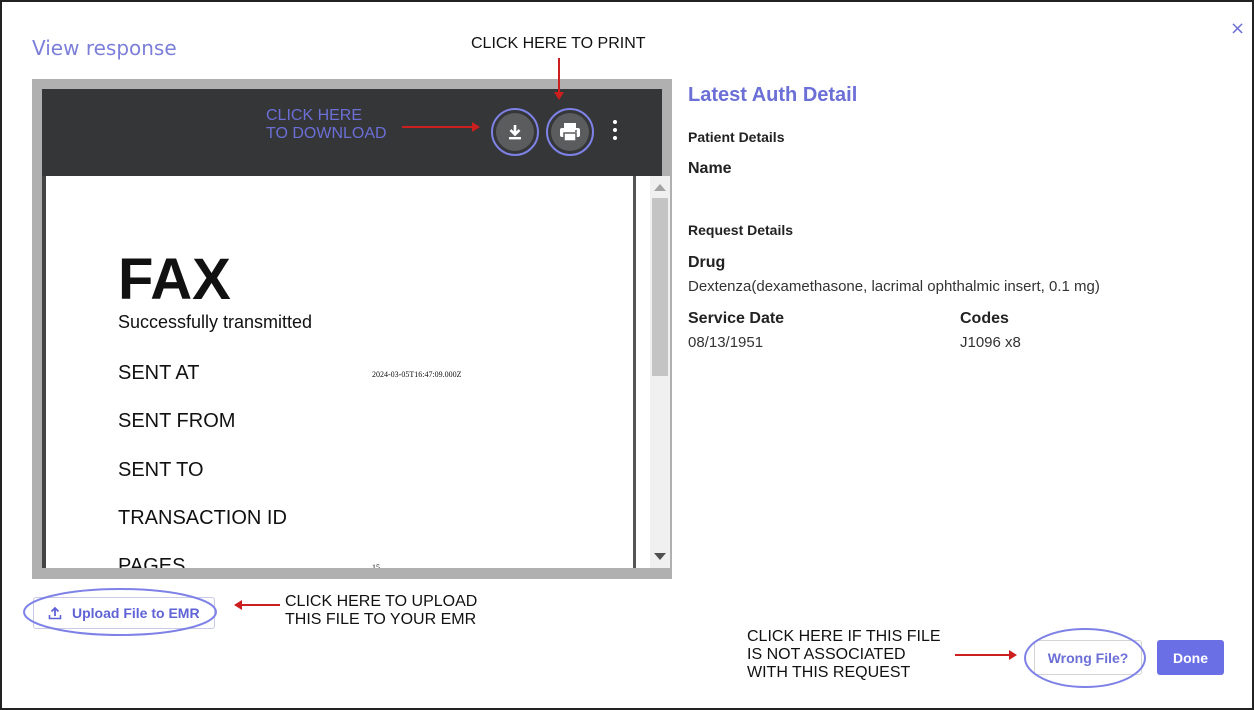  Describe the element at coordinates (177, 421) in the screenshot. I see `fax-row-label: SENT FROM` at that location.